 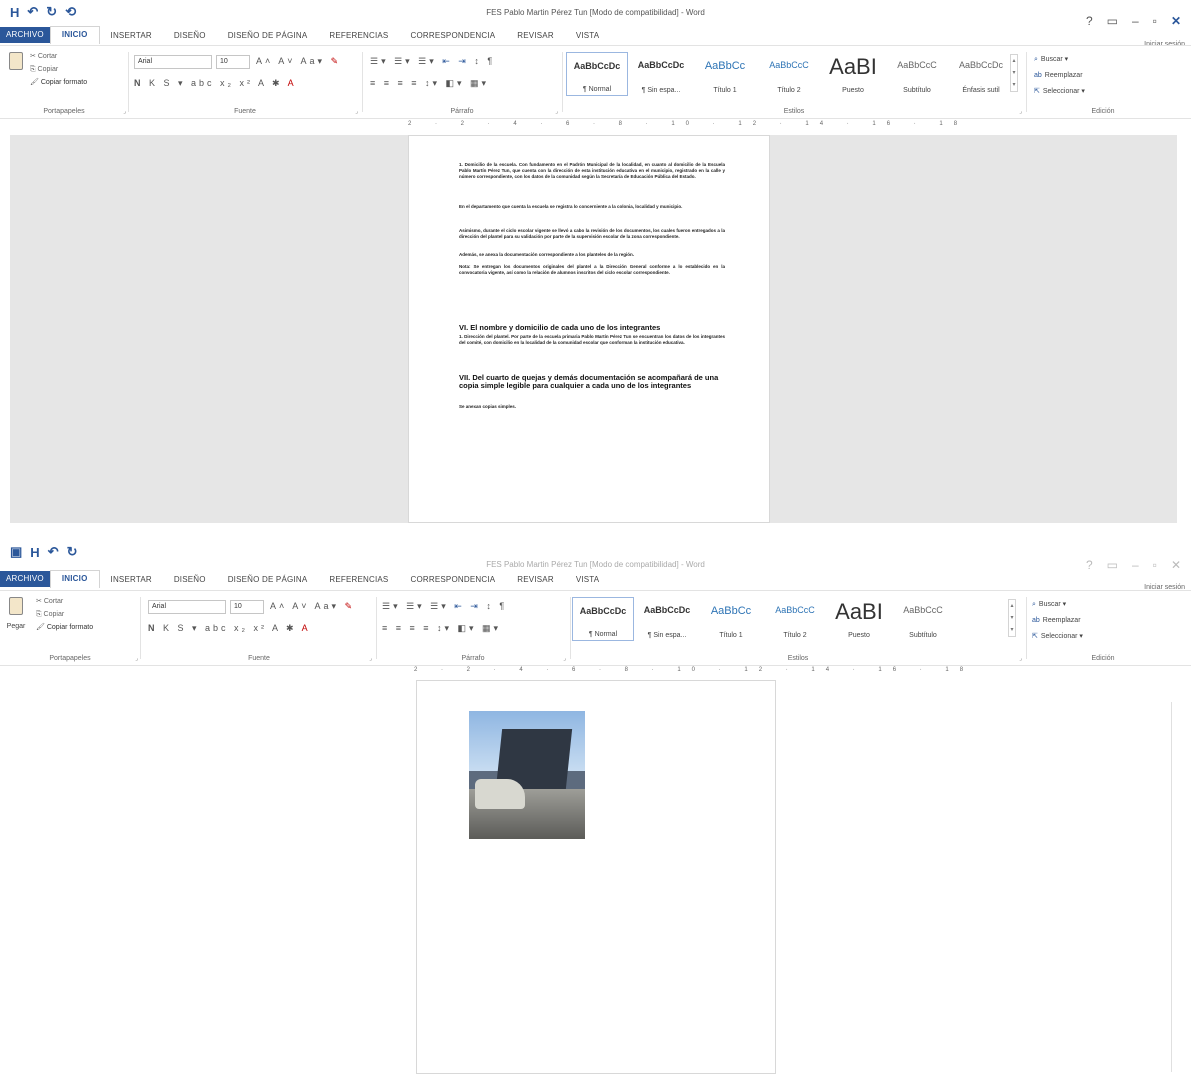 I want to click on paste-button, so click(x=16, y=61).